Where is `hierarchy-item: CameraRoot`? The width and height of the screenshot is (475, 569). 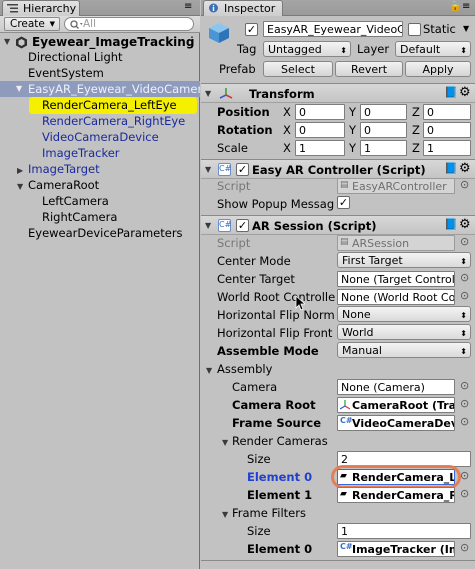 hierarchy-item: CameraRoot is located at coordinates (63, 185).